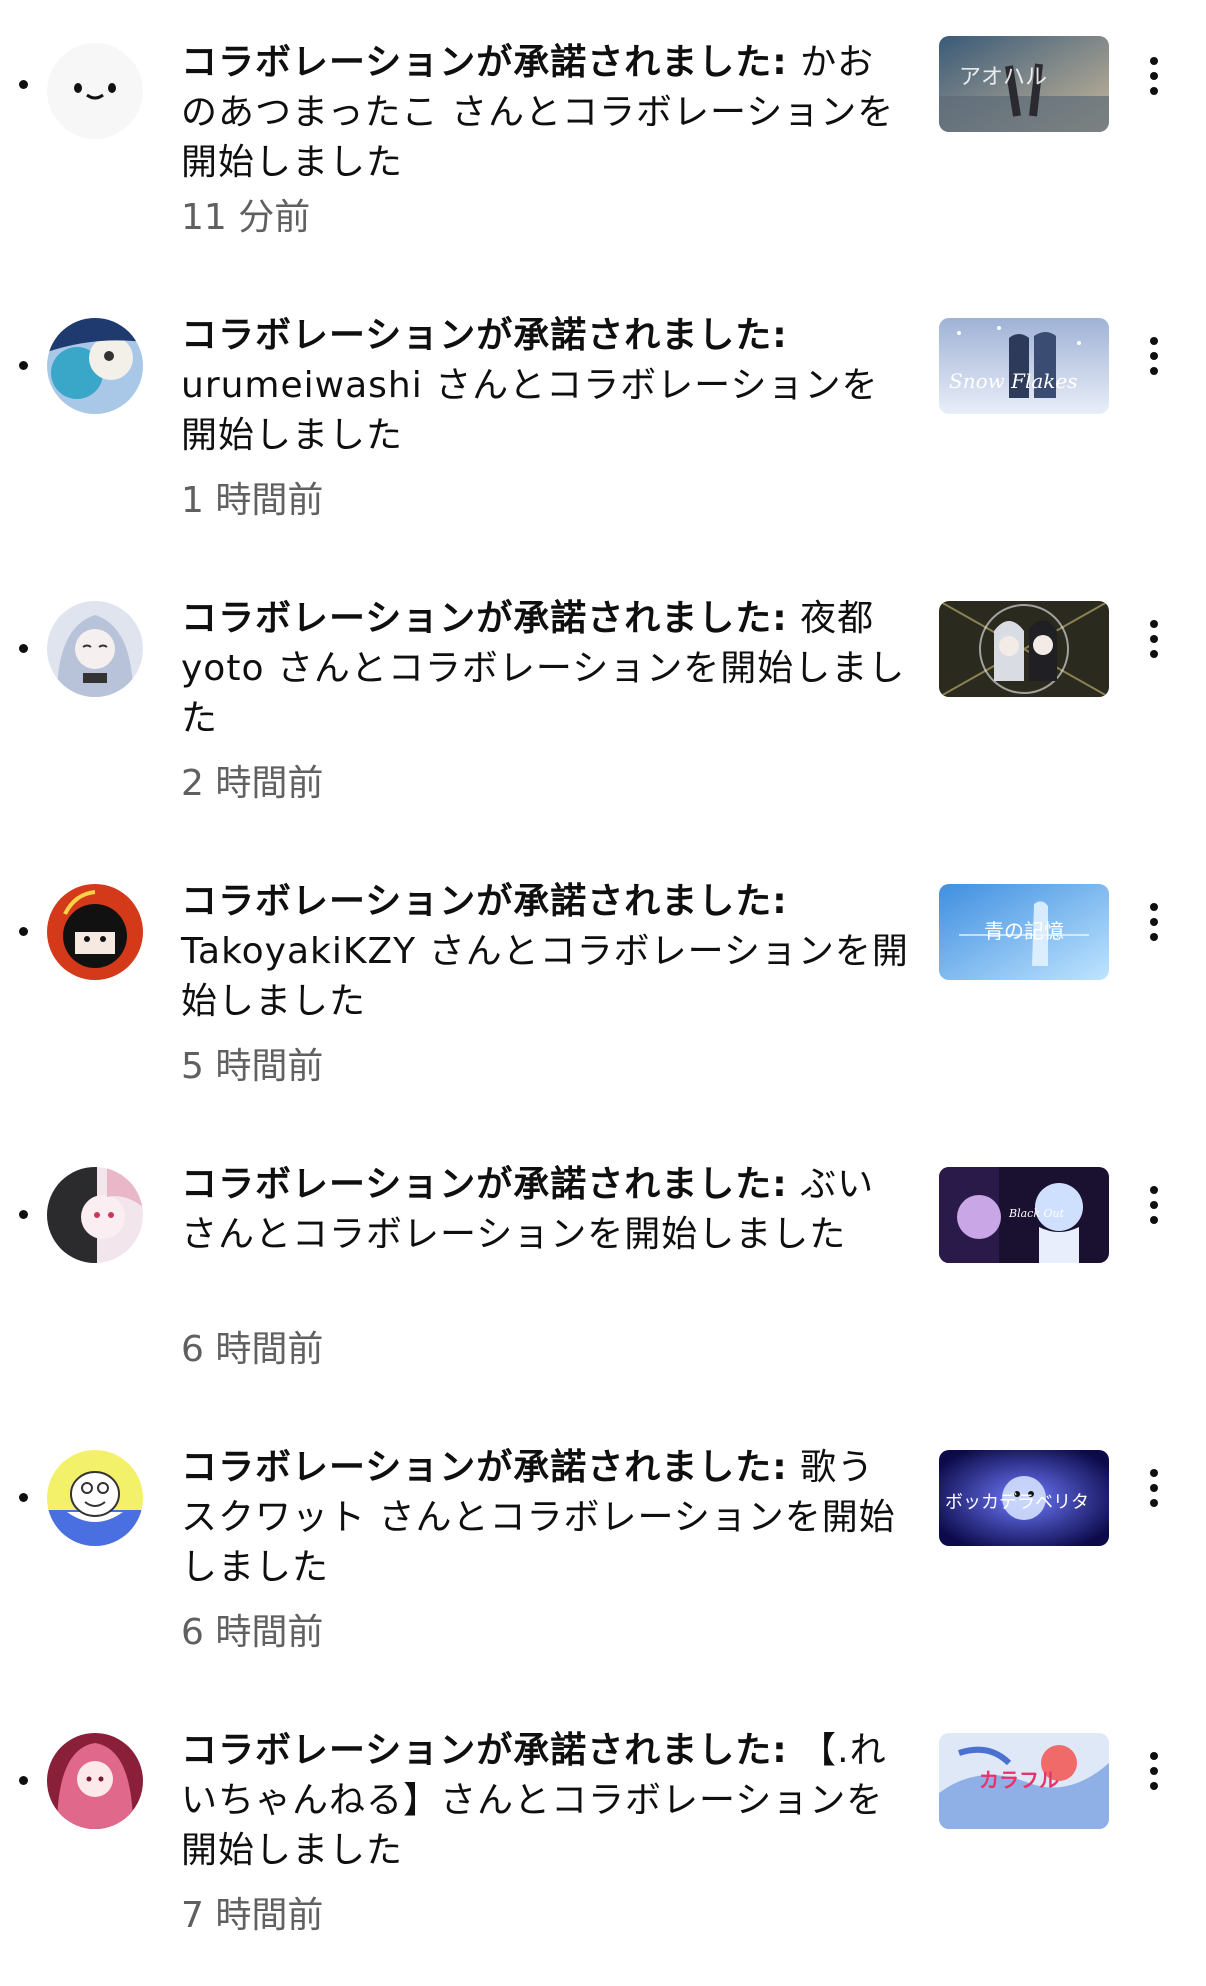 Image resolution: width=1206 pixels, height=1986 pixels. I want to click on thumbnail-title: ボッカデラベリタ, so click(1017, 1502).